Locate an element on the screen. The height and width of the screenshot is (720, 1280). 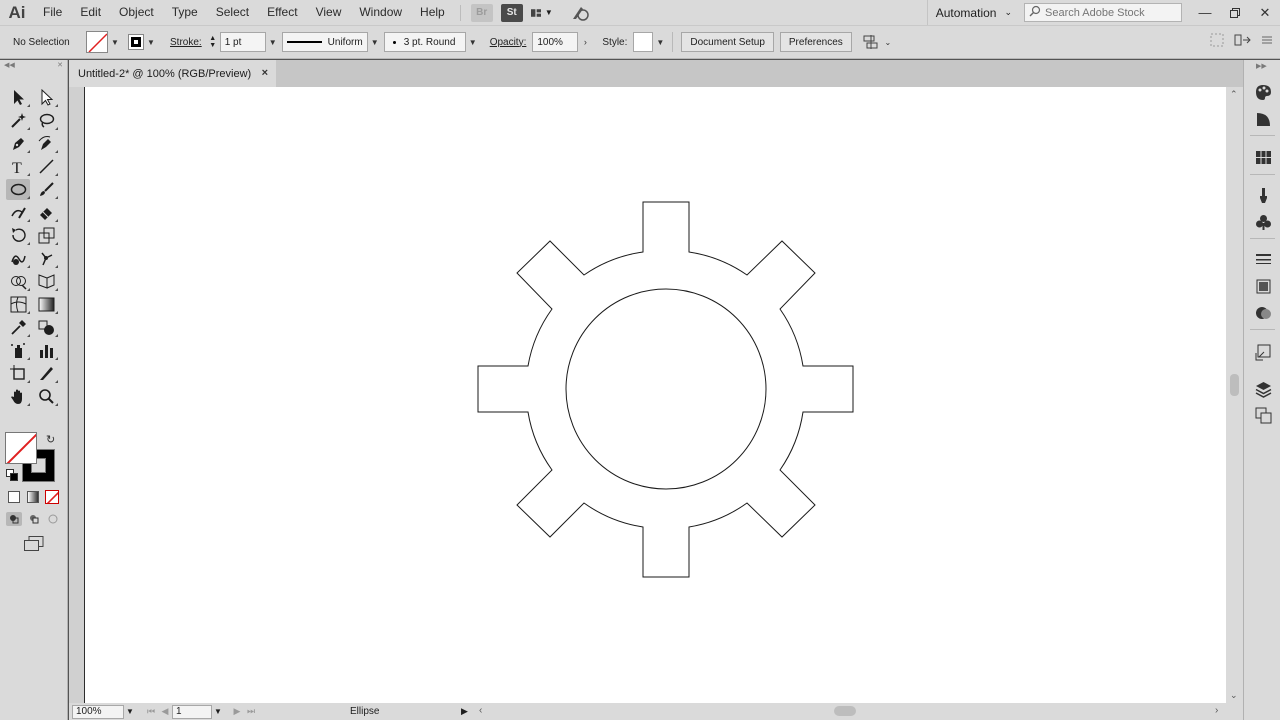
stroke-panel-icon is located at coordinates (1263, 259).